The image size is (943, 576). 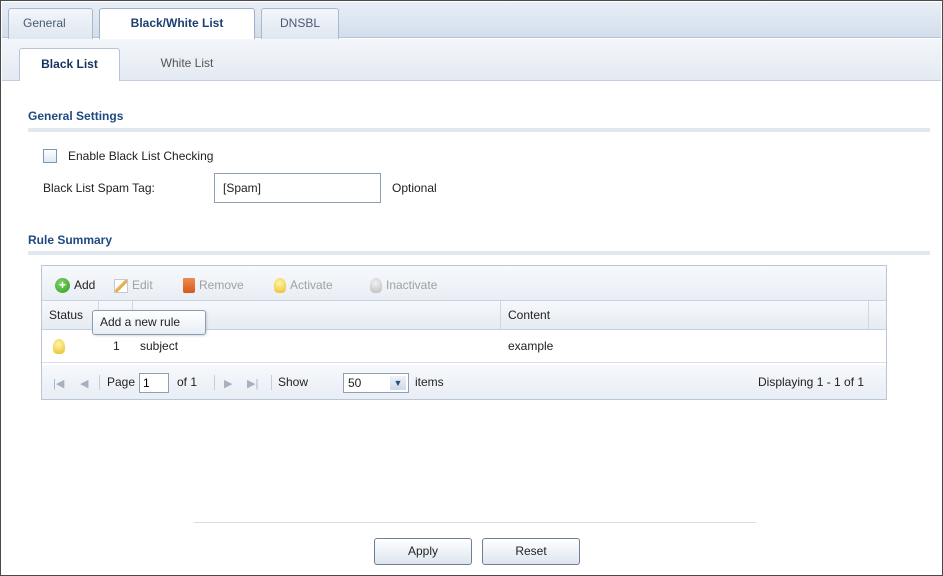 I want to click on items-per-page-select: 50 ▼, so click(x=376, y=383).